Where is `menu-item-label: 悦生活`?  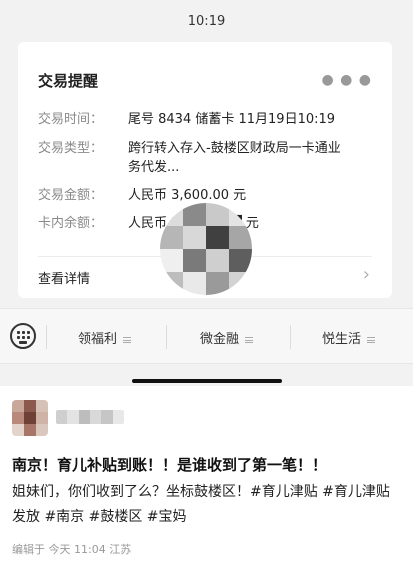 menu-item-label: 悦生活 is located at coordinates (342, 339).